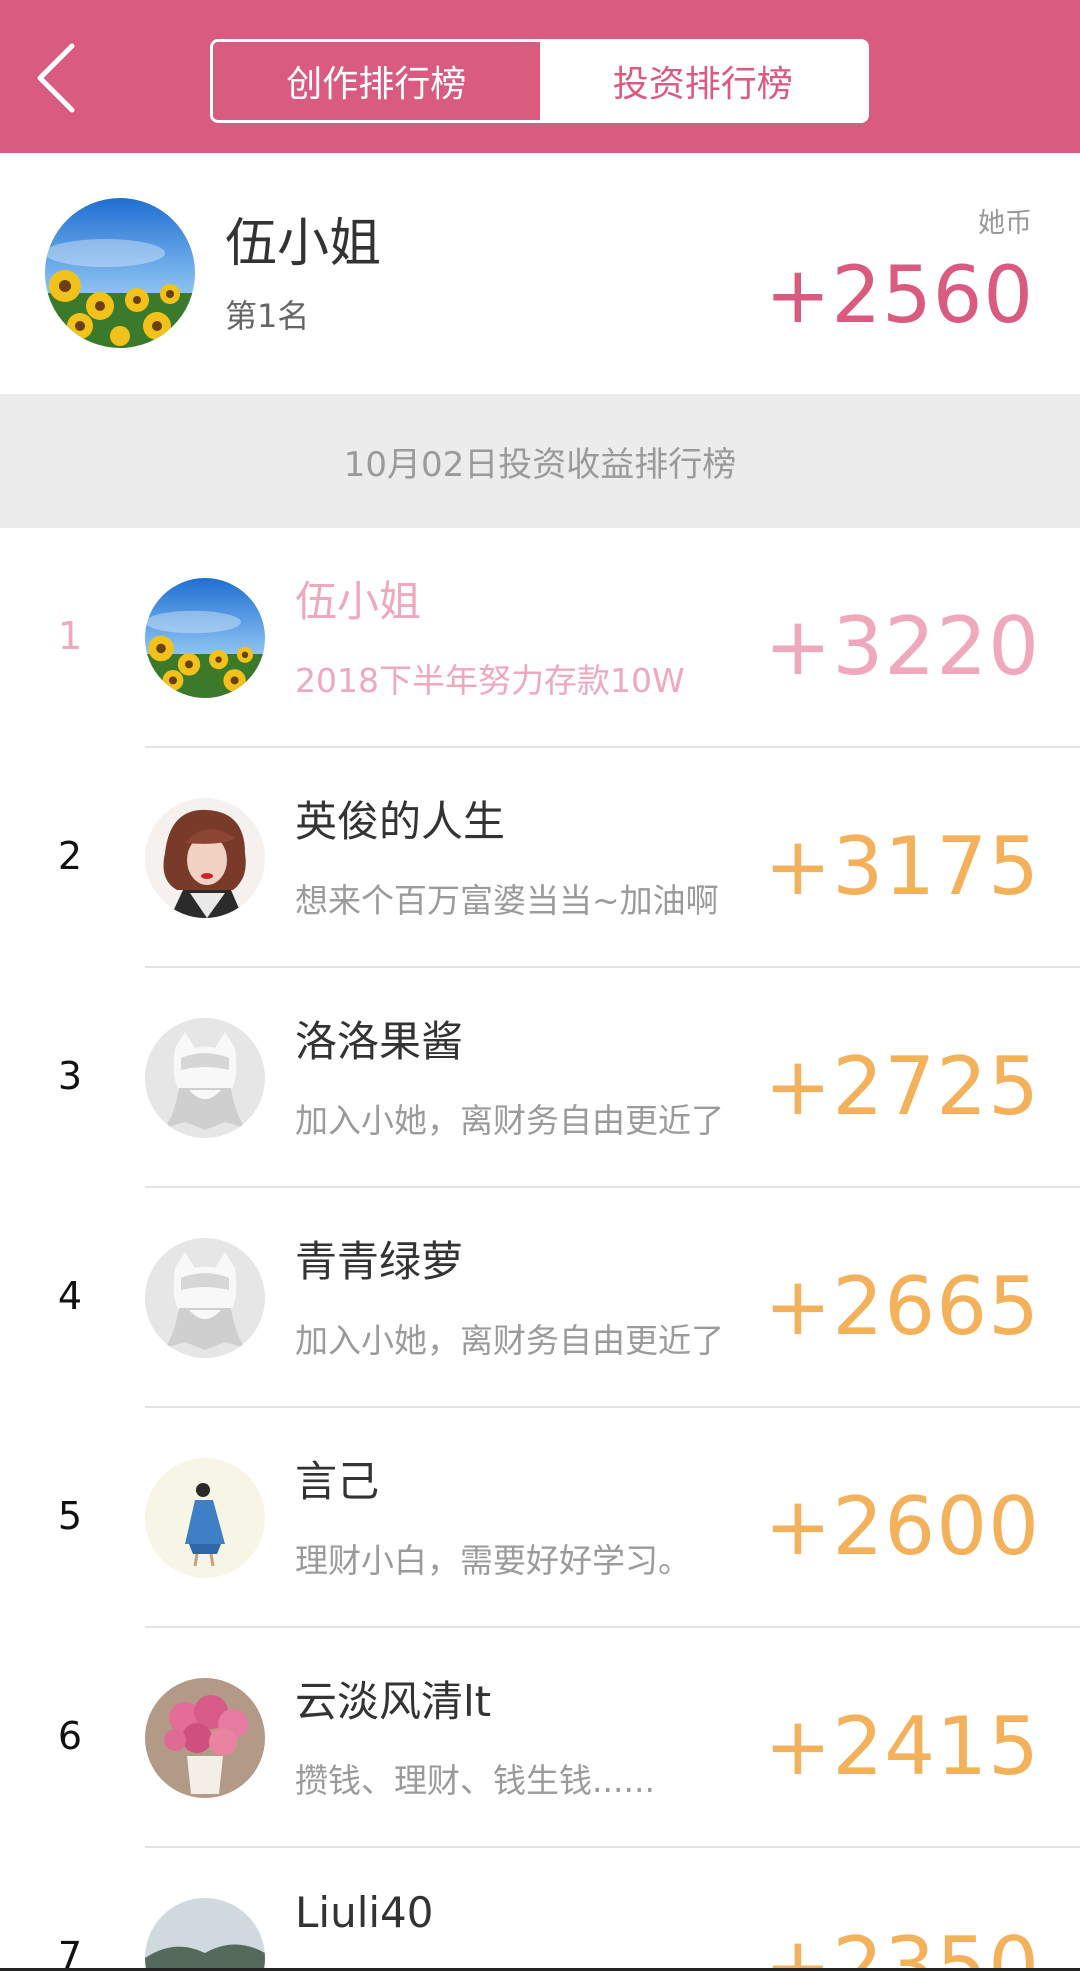  What do you see at coordinates (702, 81) in the screenshot?
I see `tab-investment-ranking: 投资排行榜` at bounding box center [702, 81].